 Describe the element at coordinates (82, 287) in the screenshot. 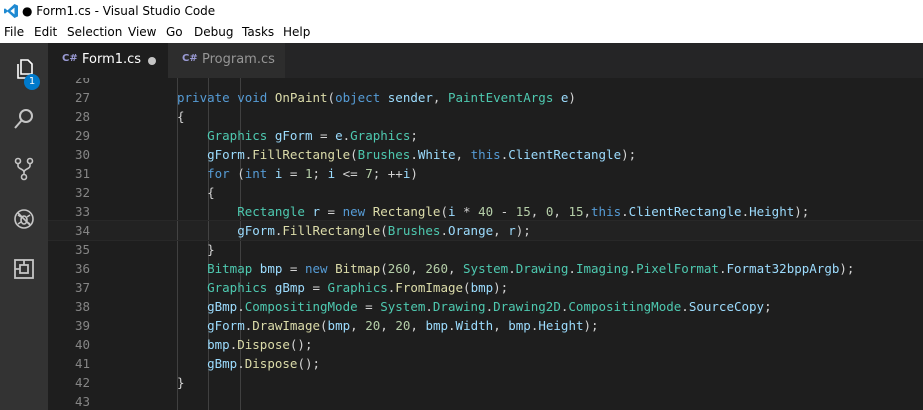

I see `line-number: 37` at that location.